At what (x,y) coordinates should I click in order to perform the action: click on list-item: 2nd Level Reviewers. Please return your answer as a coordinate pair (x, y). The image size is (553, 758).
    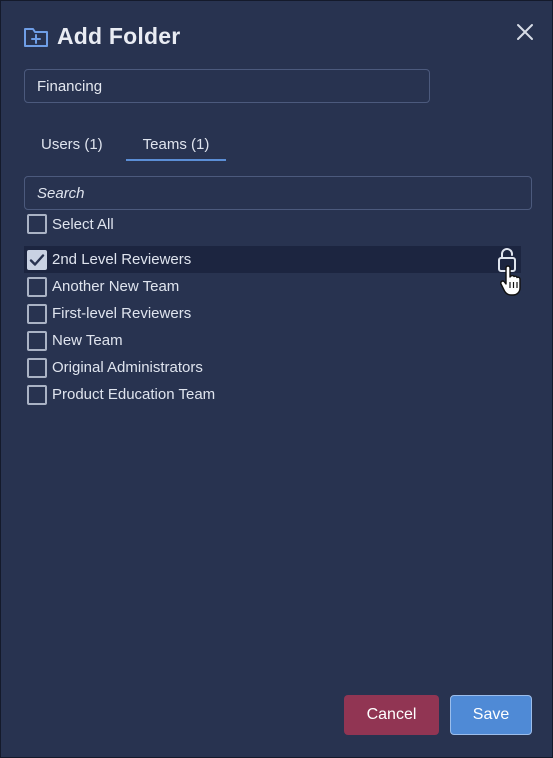
    Looking at the image, I should click on (272, 259).